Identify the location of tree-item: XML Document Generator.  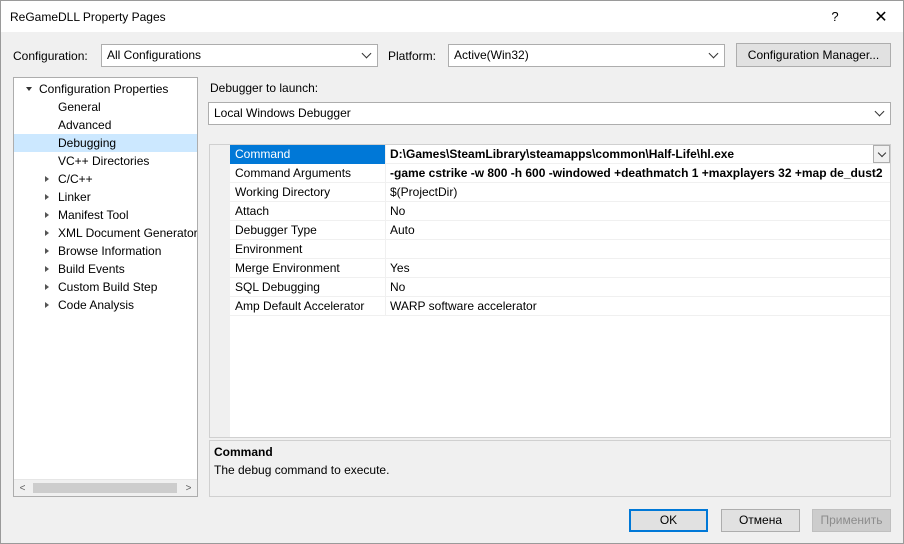
(105, 233).